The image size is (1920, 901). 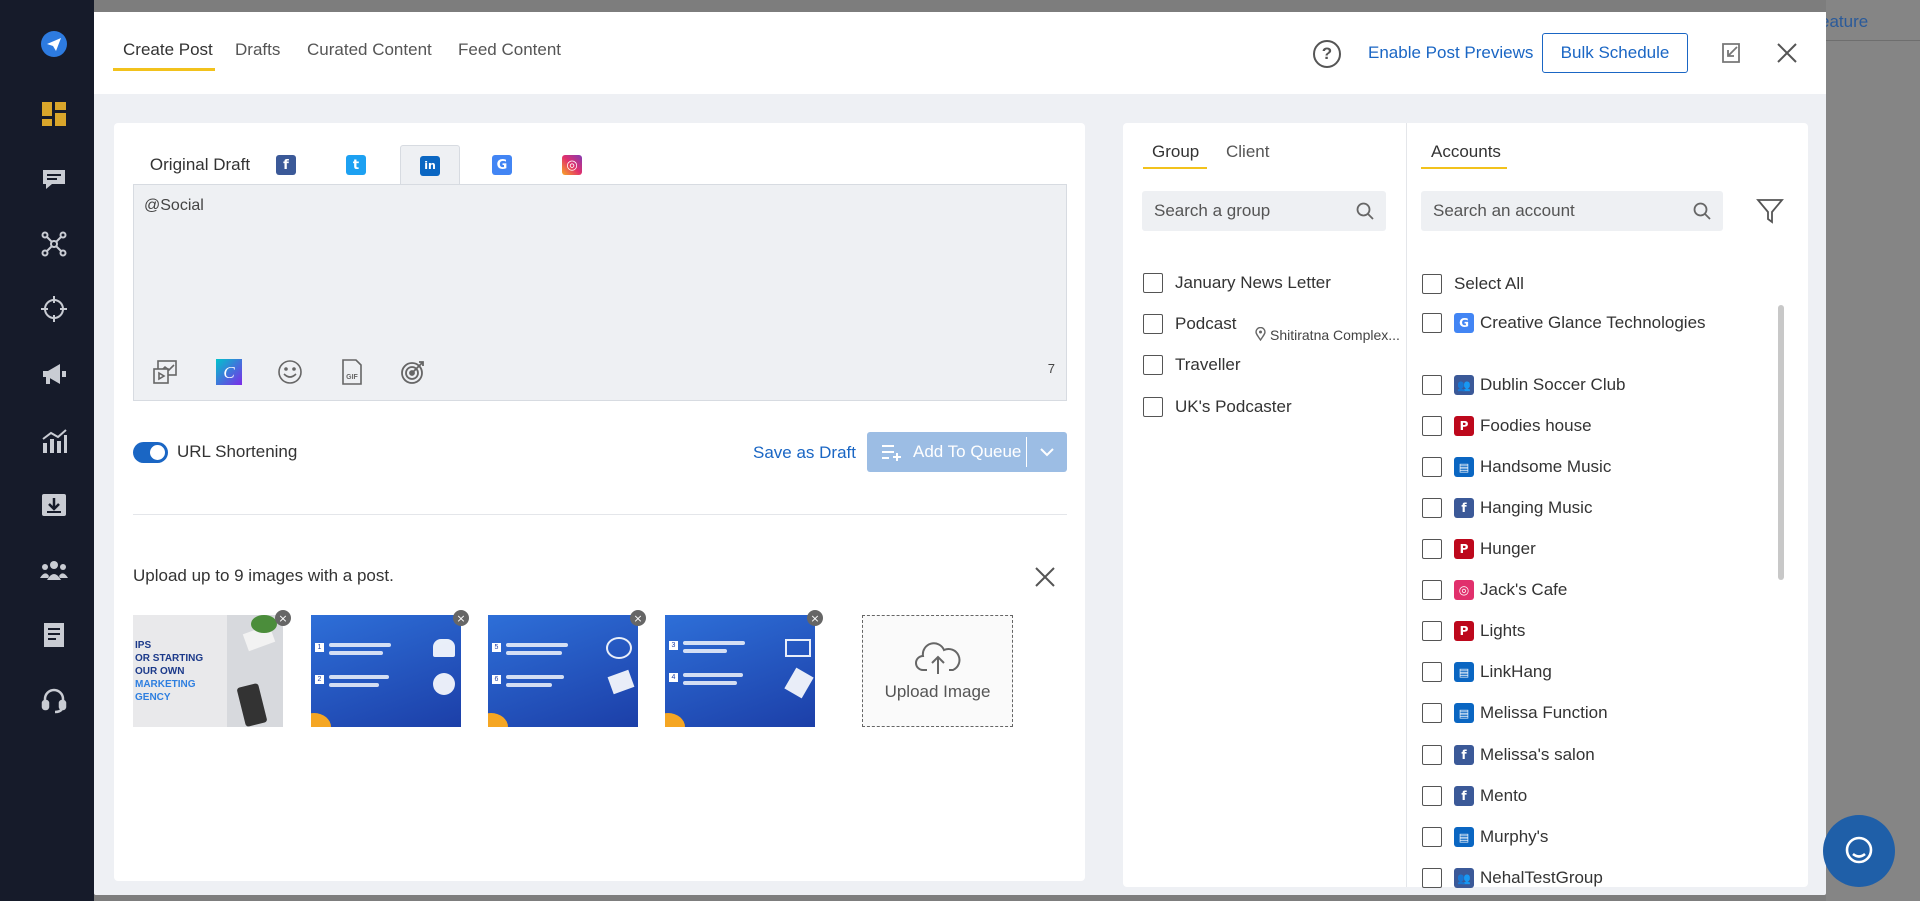 What do you see at coordinates (413, 372) in the screenshot?
I see `target-icon` at bounding box center [413, 372].